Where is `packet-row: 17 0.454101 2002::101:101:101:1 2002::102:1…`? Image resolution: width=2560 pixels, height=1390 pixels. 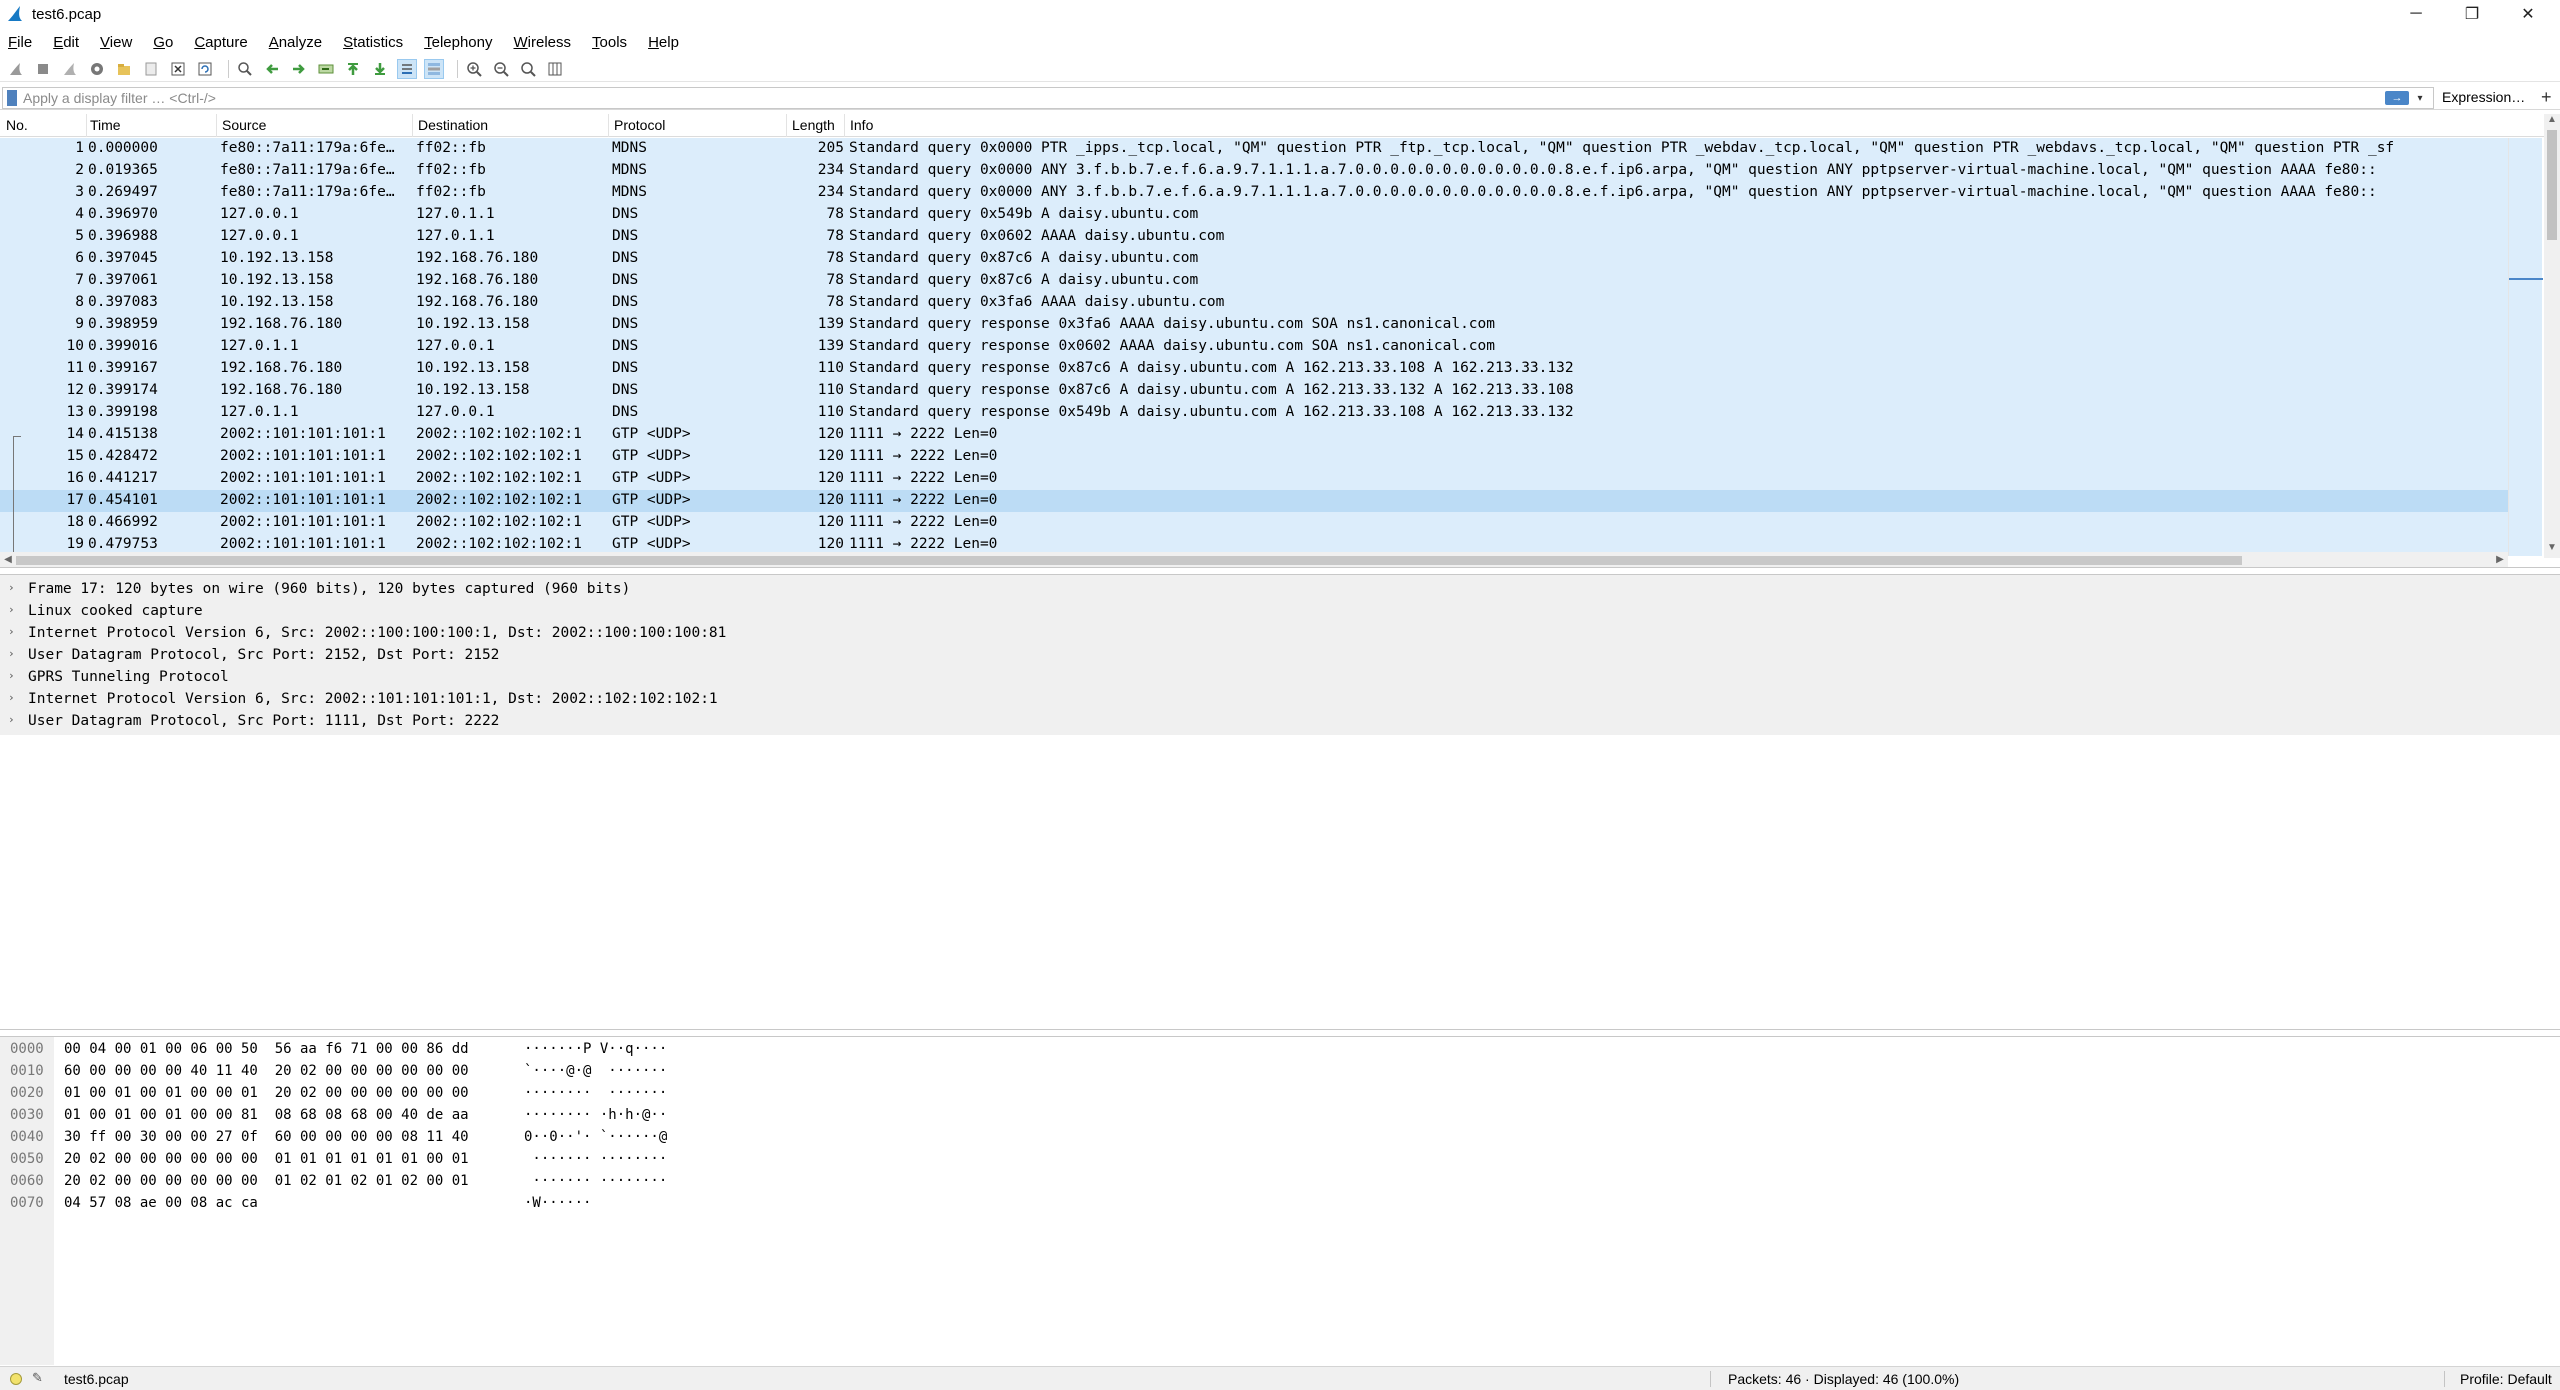 packet-row: 17 0.454101 2002::101:101:101:1 2002::102:1… is located at coordinates (1254, 501).